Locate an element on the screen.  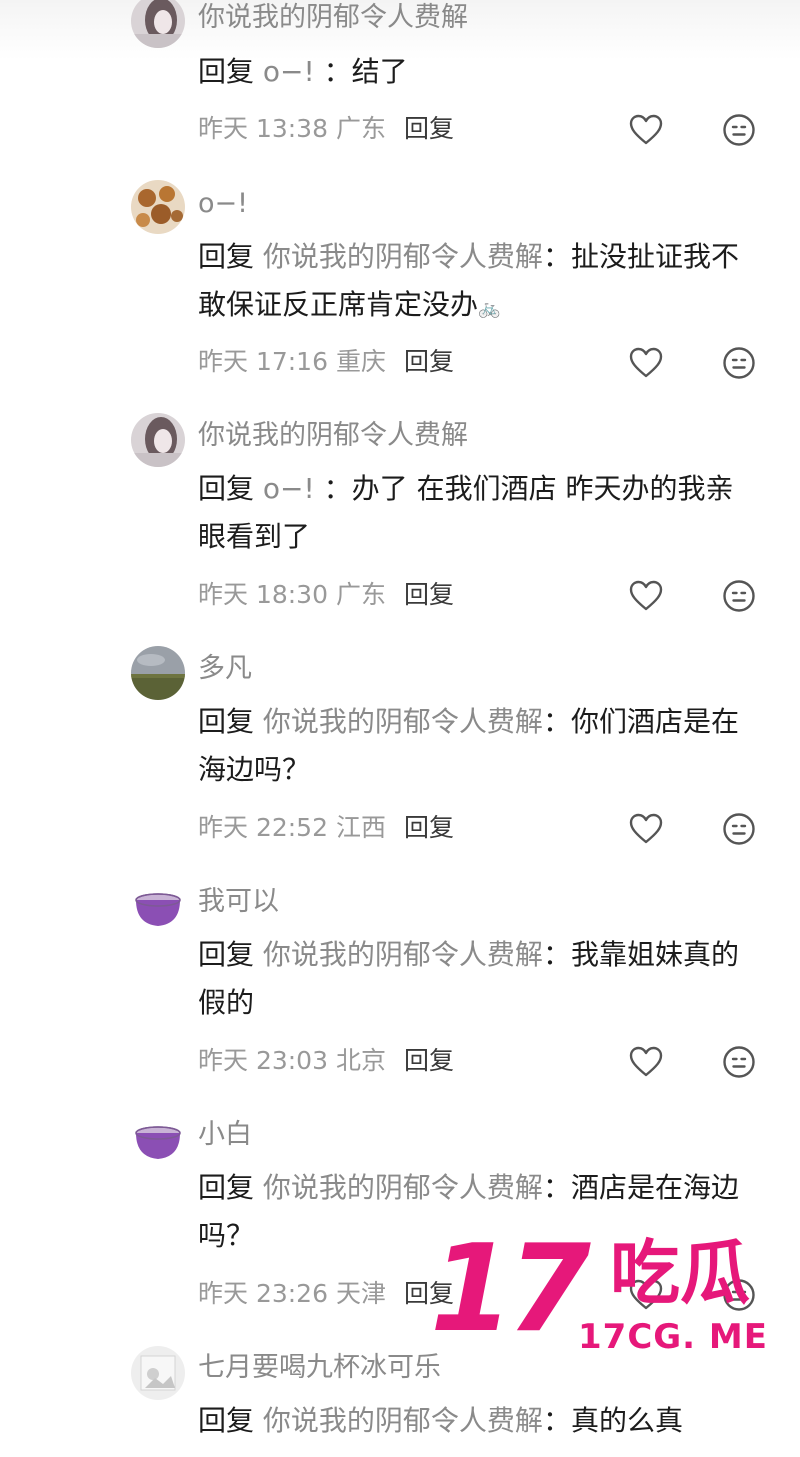
comment-meta: 昨天 13:38 广东 回复 is located at coordinates (326, 129).